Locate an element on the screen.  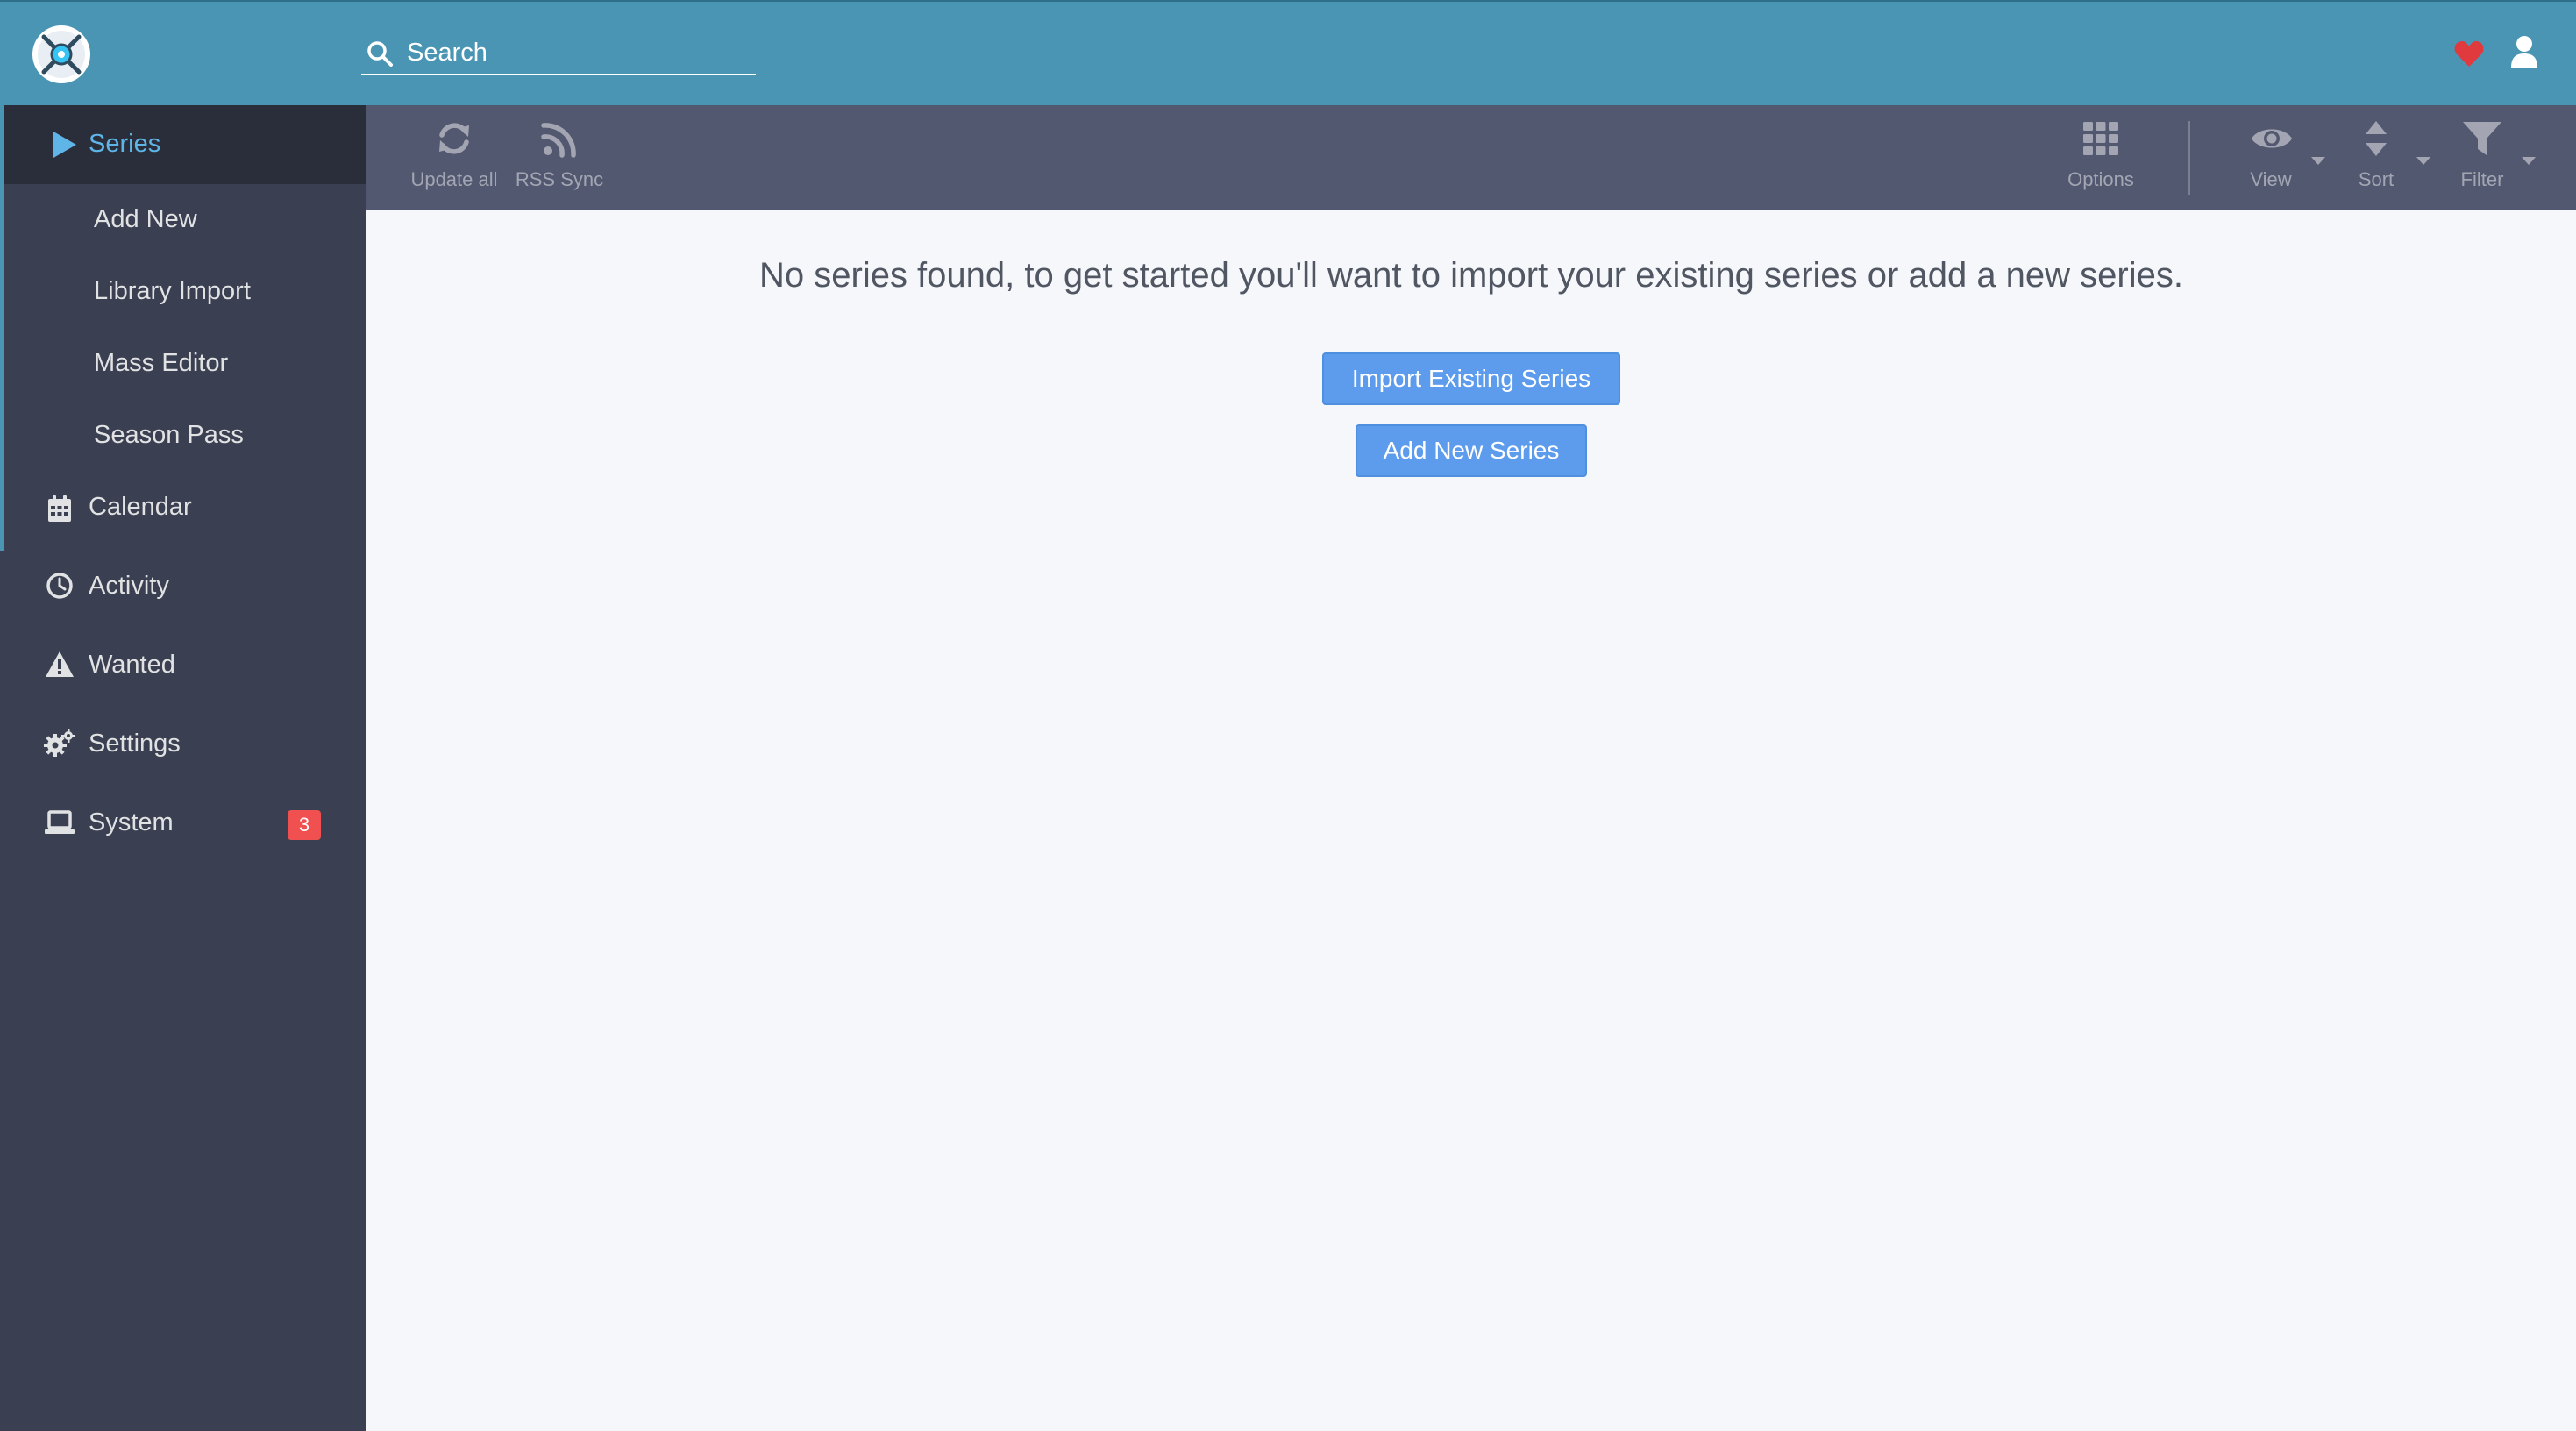
sidebar-item-label: Activity is located at coordinates (129, 586).